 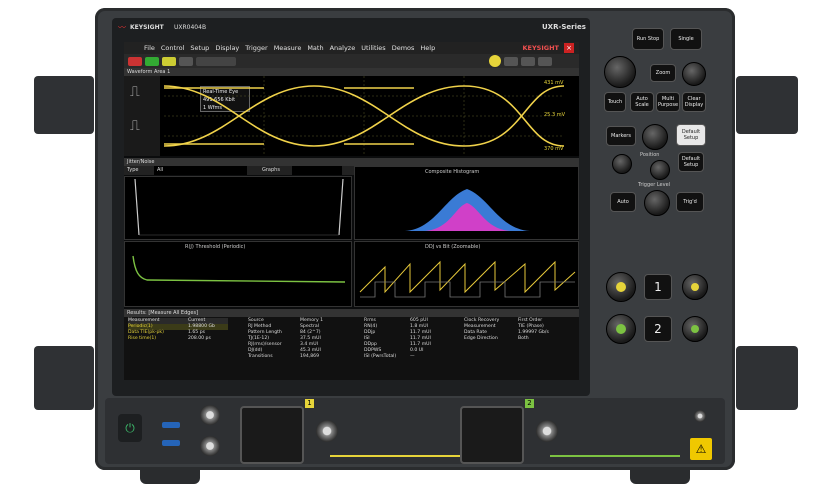 What do you see at coordinates (495, 61) in the screenshot?
I see `trigger-status-icon` at bounding box center [495, 61].